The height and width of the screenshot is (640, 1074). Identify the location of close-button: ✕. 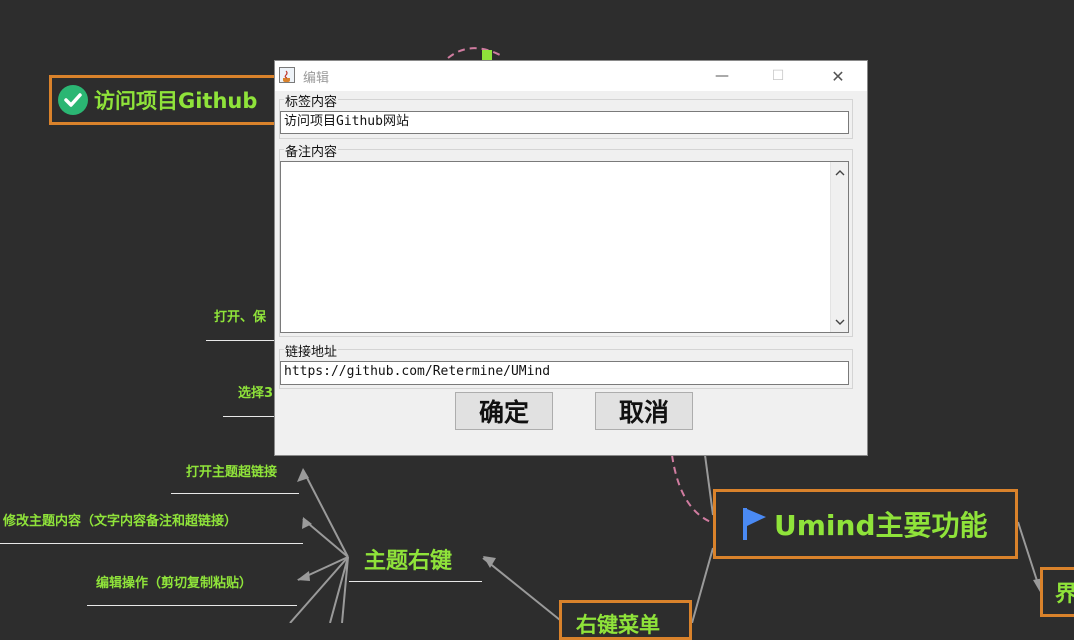
(838, 76).